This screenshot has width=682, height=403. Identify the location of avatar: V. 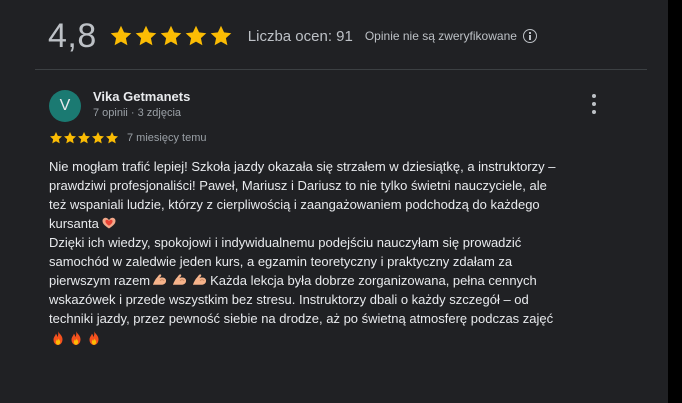
(65, 106).